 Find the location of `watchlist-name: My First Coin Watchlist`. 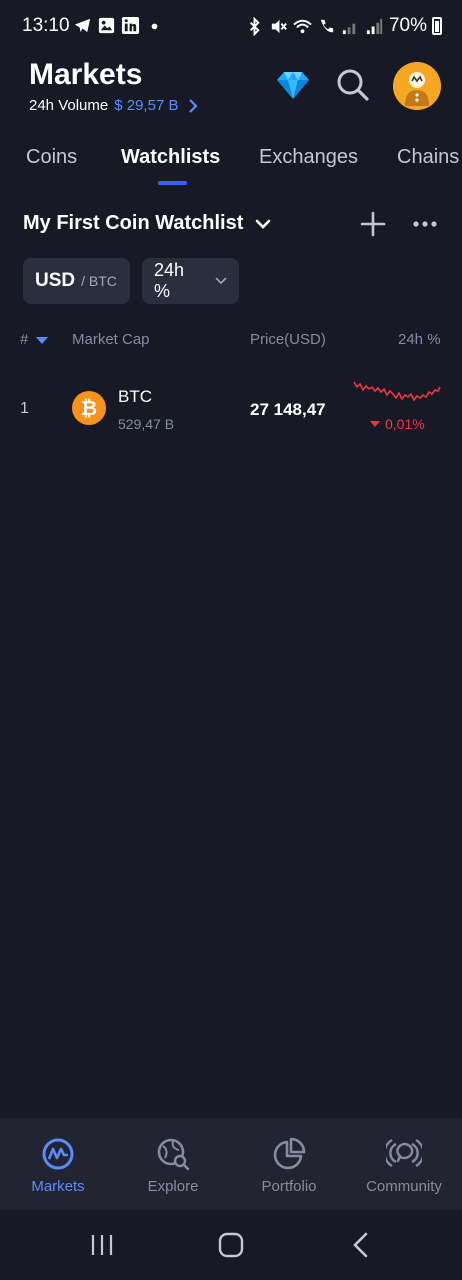

watchlist-name: My First Coin Watchlist is located at coordinates (133, 223).